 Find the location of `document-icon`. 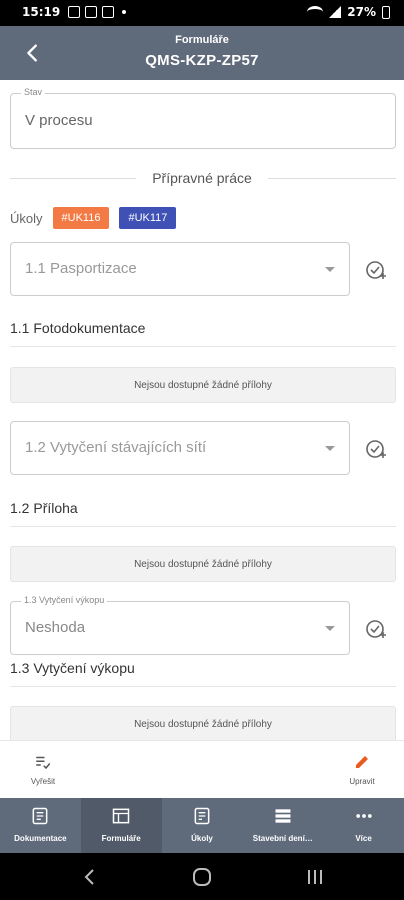

document-icon is located at coordinates (40, 816).